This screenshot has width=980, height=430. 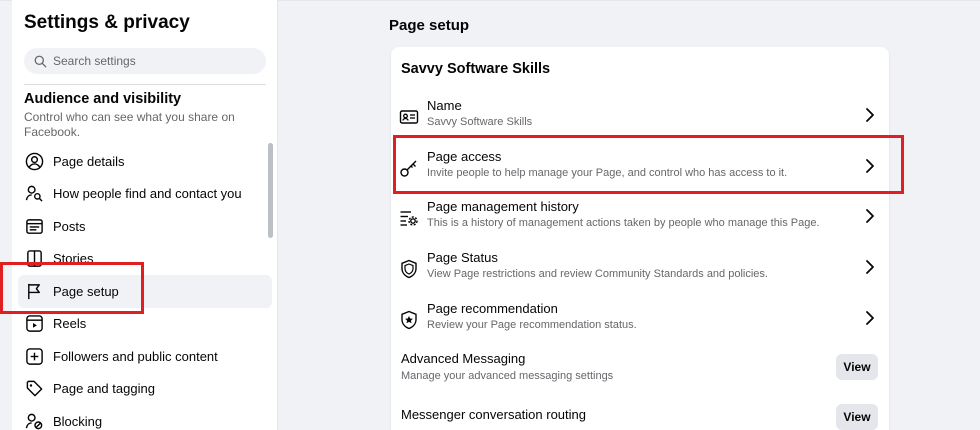 What do you see at coordinates (270, 190) in the screenshot?
I see `sidebar-scrollbar` at bounding box center [270, 190].